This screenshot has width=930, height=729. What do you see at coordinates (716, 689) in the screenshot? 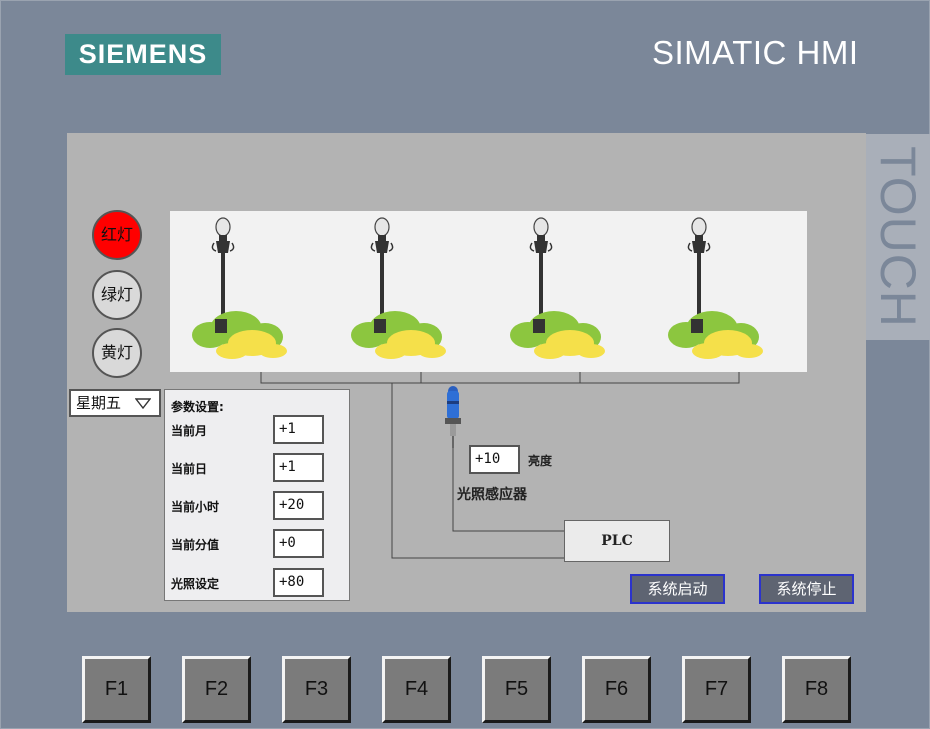
I see `f7-key: F7` at bounding box center [716, 689].